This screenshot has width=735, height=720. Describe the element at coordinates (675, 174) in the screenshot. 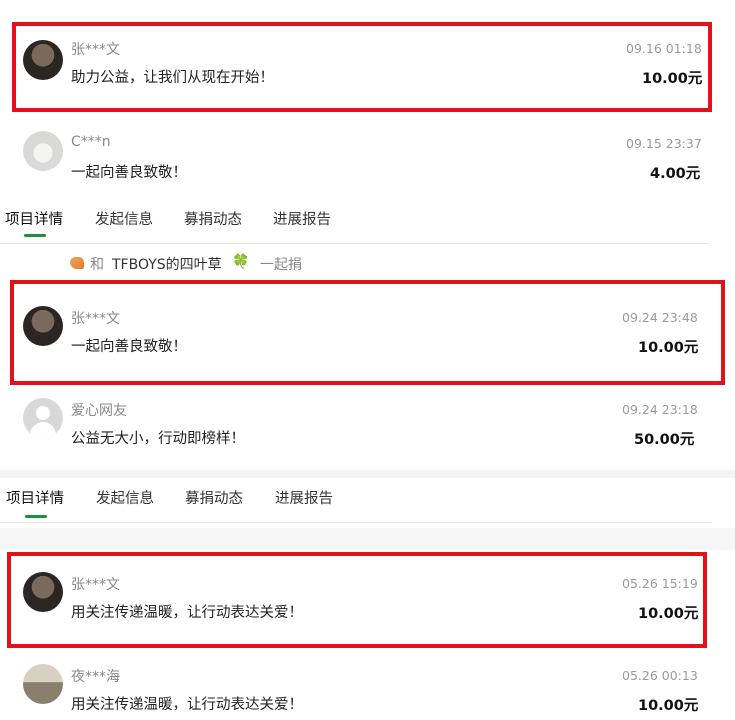

I see `donation-amount: 4.00元` at that location.